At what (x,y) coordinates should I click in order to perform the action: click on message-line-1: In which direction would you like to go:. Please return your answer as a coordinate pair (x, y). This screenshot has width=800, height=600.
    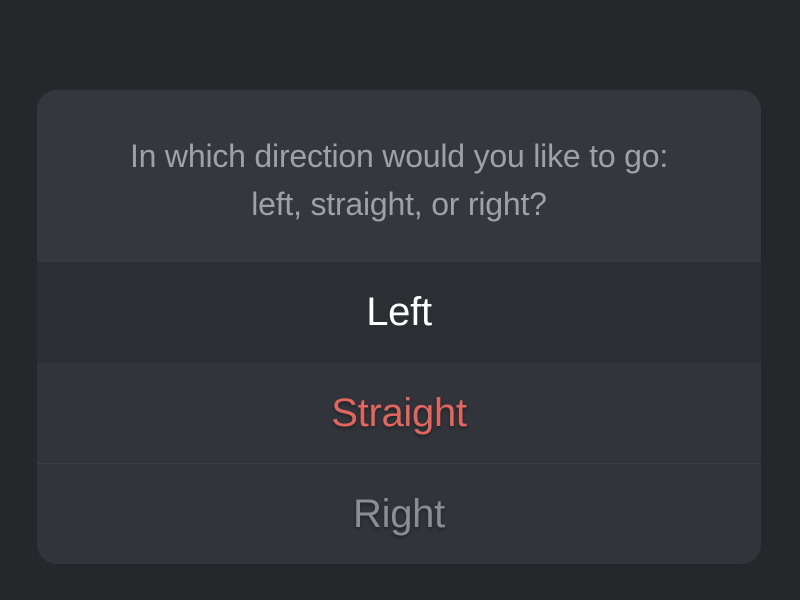
    Looking at the image, I should click on (399, 156).